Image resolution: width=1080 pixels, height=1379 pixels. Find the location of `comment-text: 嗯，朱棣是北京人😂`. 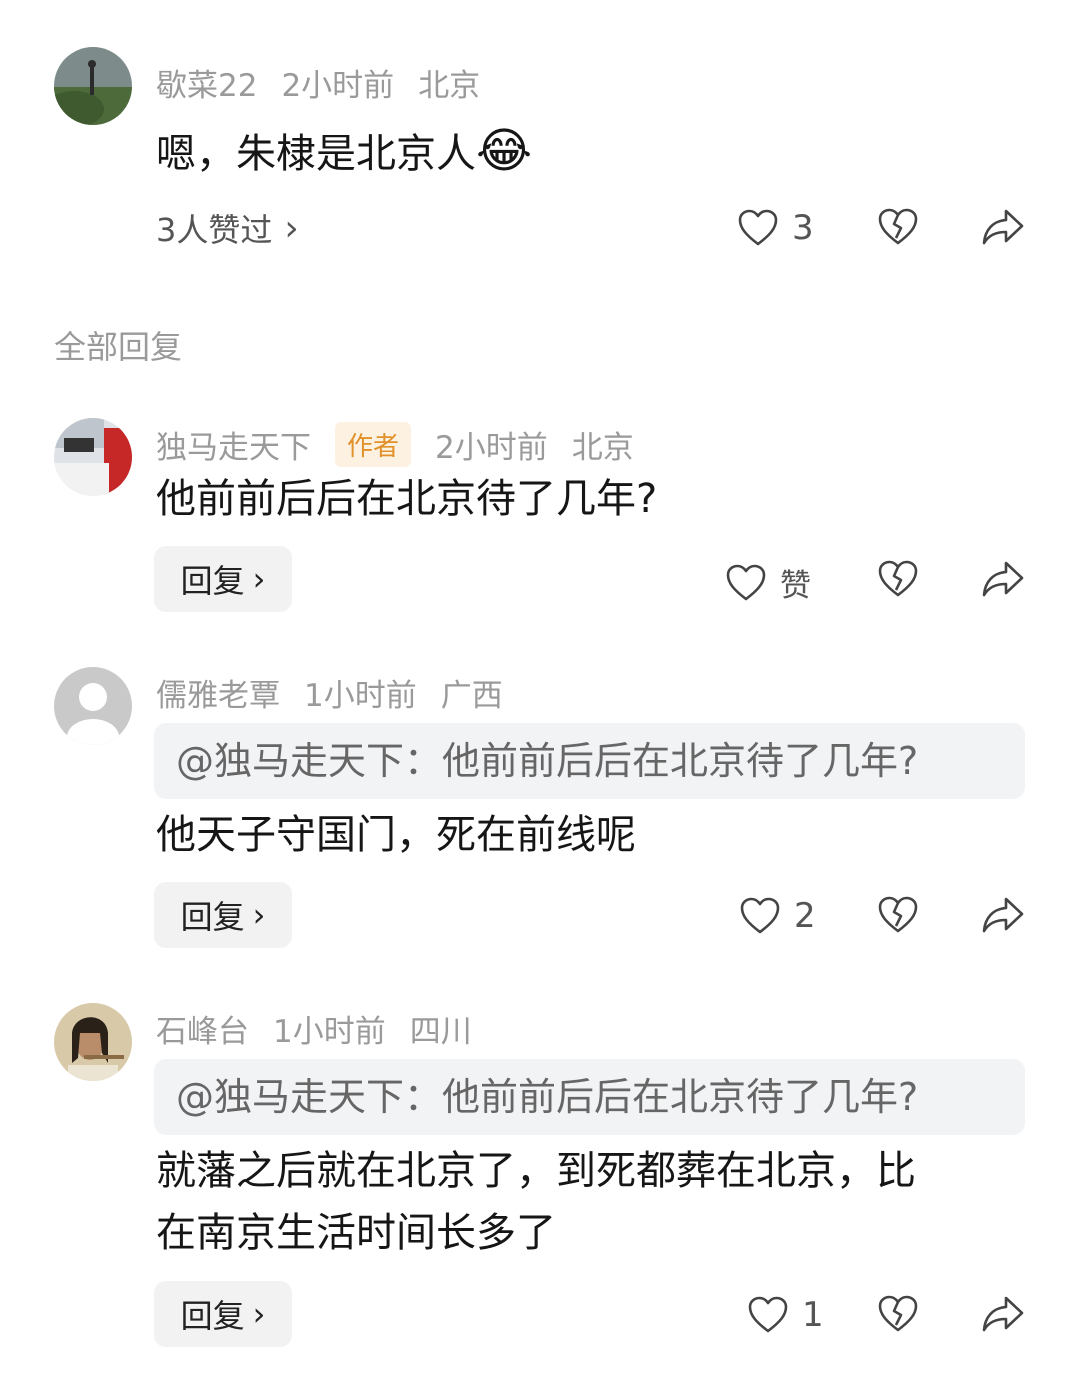

comment-text: 嗯，朱棣是北京人😂 is located at coordinates (344, 152).